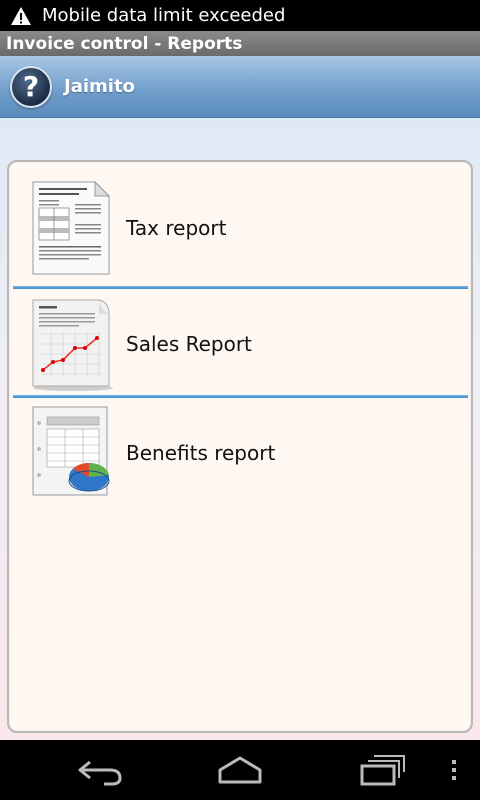 The height and width of the screenshot is (800, 480). What do you see at coordinates (454, 770) in the screenshot?
I see `menu-icon` at bounding box center [454, 770].